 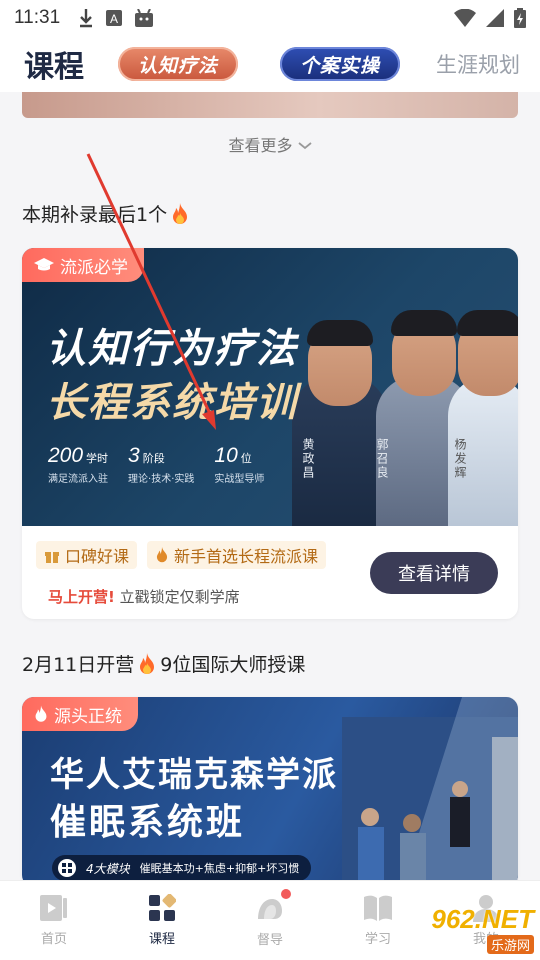 I want to click on tab-courses: 课程, so click(x=54, y=69).